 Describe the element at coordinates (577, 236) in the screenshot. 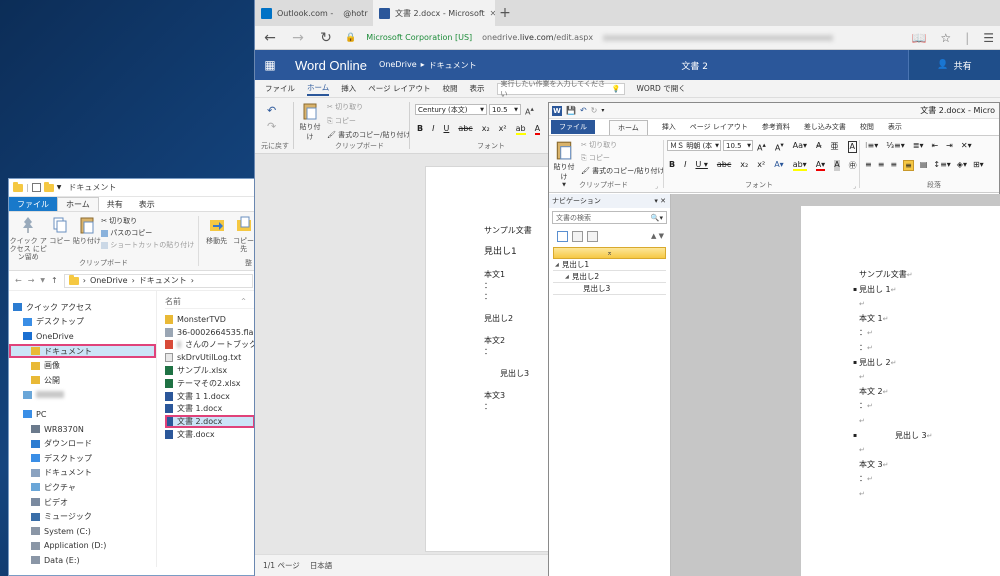

I see `browse-pages-icon` at that location.